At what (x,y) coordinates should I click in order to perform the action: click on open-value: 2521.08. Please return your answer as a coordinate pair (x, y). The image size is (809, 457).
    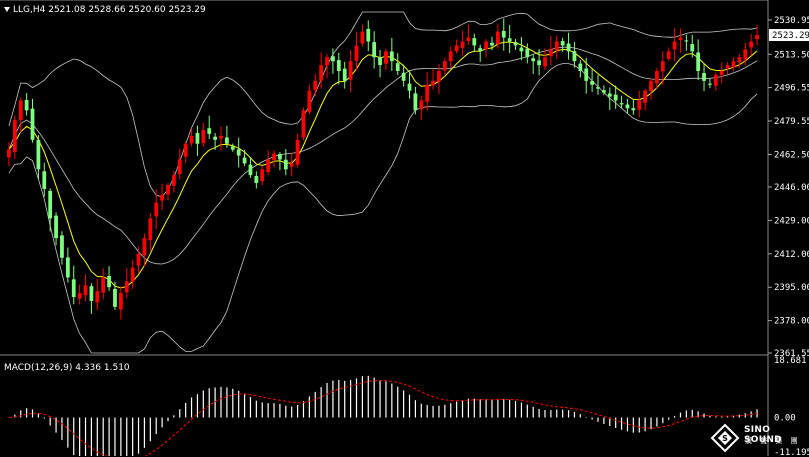
    Looking at the image, I should click on (67, 10).